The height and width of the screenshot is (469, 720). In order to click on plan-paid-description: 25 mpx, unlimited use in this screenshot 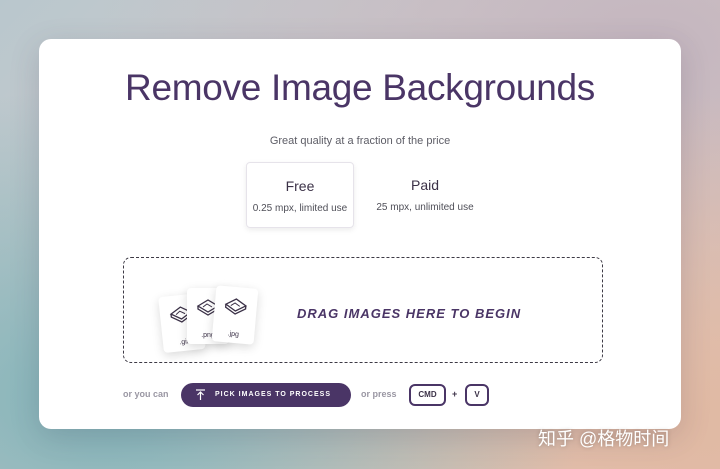, I will do `click(425, 207)`.